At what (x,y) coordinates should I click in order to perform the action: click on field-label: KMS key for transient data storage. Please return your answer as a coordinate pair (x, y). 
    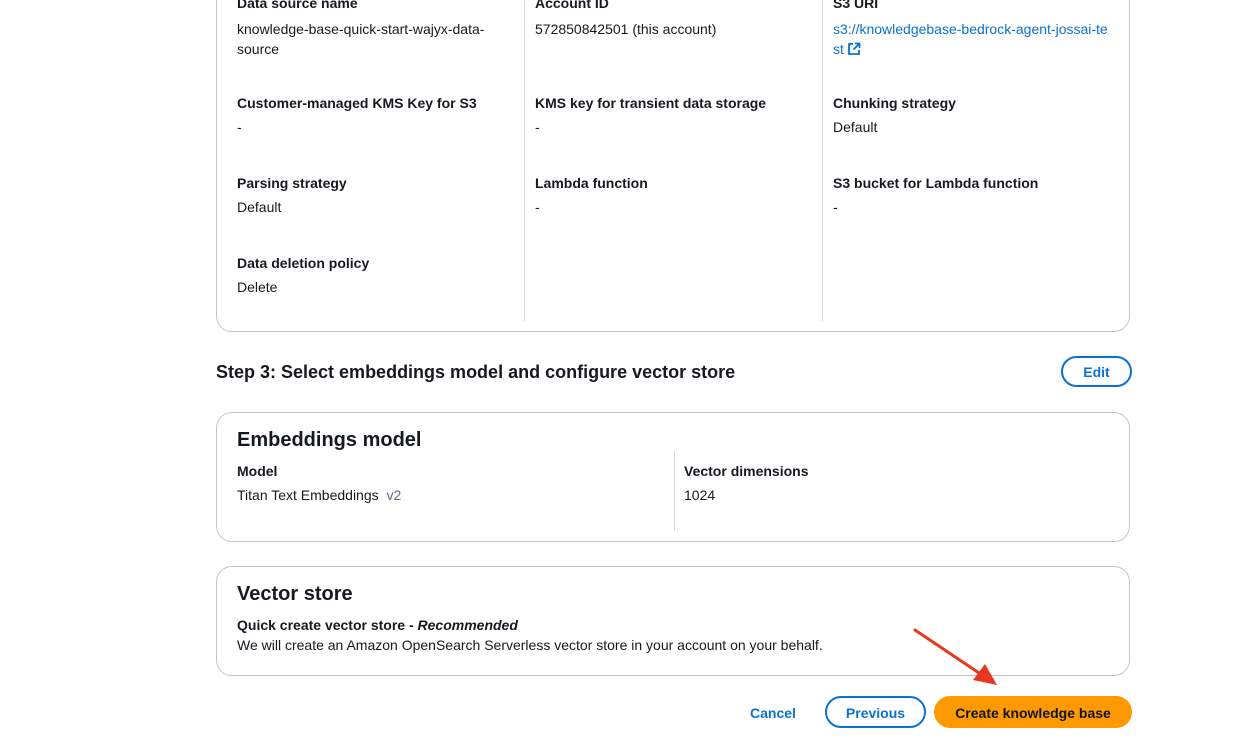
    Looking at the image, I should click on (651, 103).